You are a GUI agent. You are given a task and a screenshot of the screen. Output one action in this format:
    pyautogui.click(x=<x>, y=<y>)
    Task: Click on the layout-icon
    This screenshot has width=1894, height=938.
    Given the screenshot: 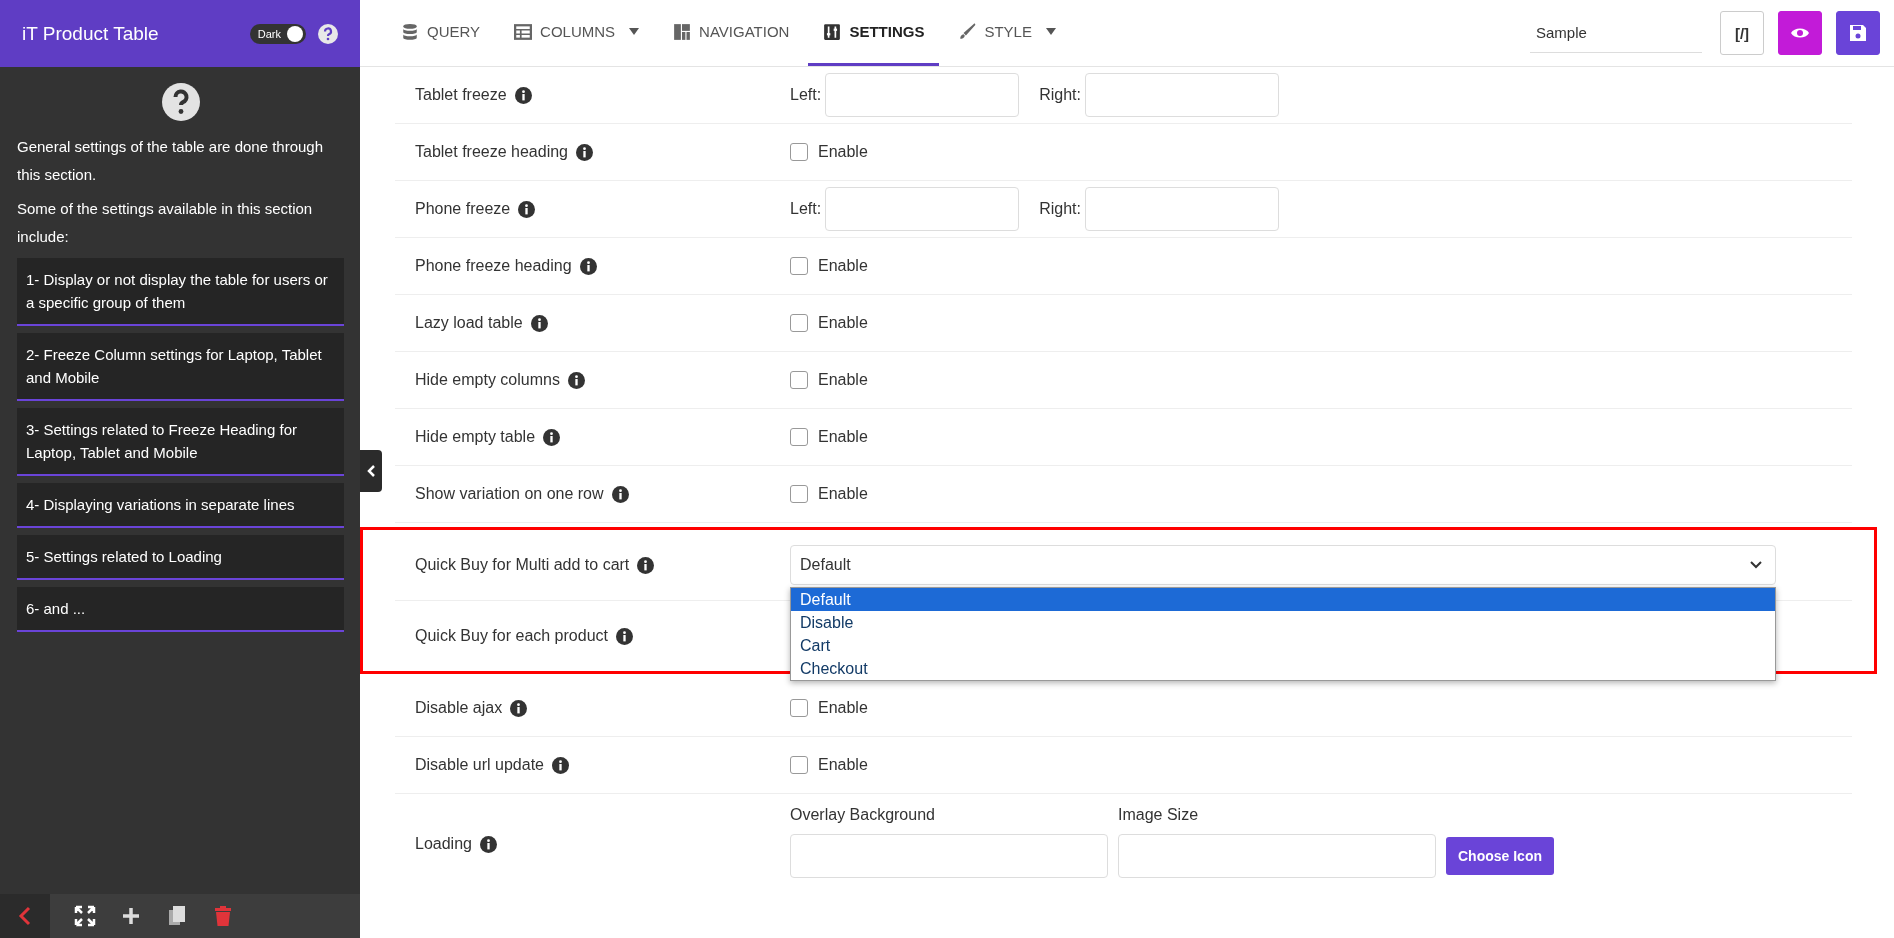 What is the action you would take?
    pyautogui.click(x=682, y=31)
    